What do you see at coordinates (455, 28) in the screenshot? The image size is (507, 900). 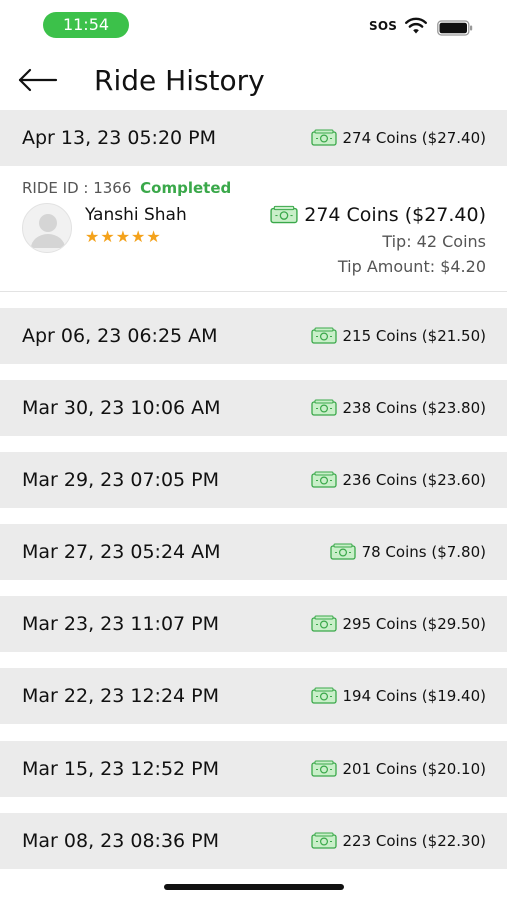 I see `battery-icon` at bounding box center [455, 28].